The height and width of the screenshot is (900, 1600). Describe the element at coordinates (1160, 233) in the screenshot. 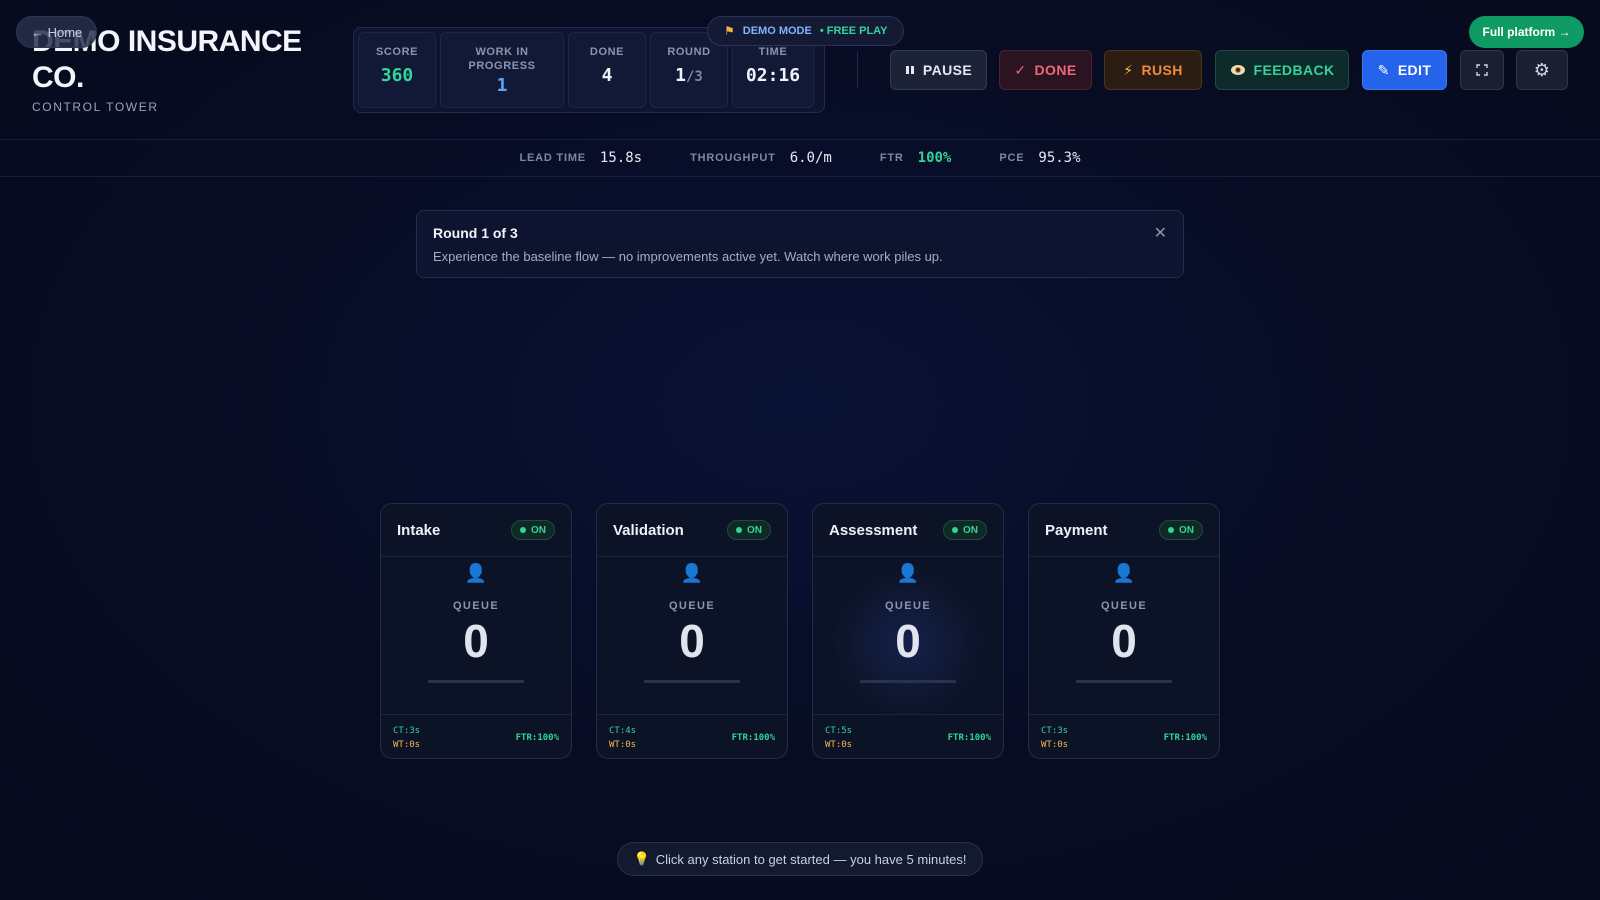

I see `close-icon: ✕` at that location.